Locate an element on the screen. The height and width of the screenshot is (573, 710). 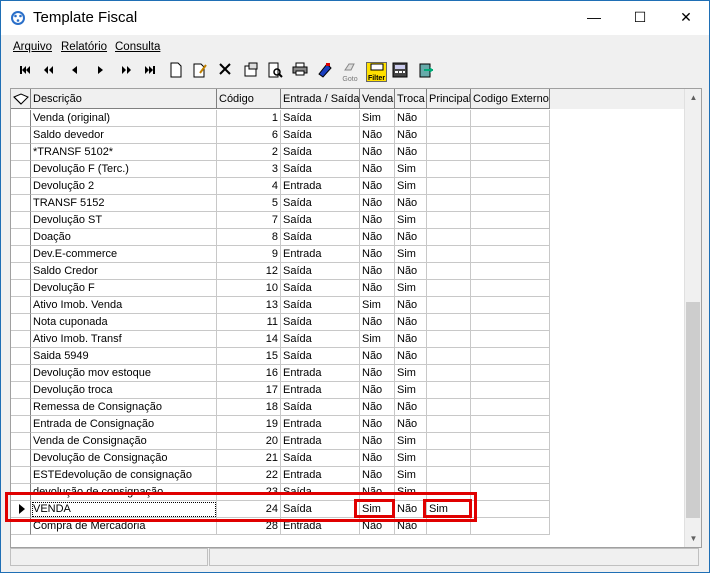
cell-descricao: Doação is located at coordinates (124, 237).